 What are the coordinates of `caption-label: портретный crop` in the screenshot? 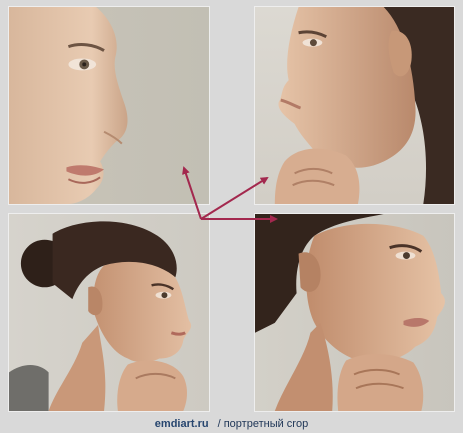 It's located at (266, 424).